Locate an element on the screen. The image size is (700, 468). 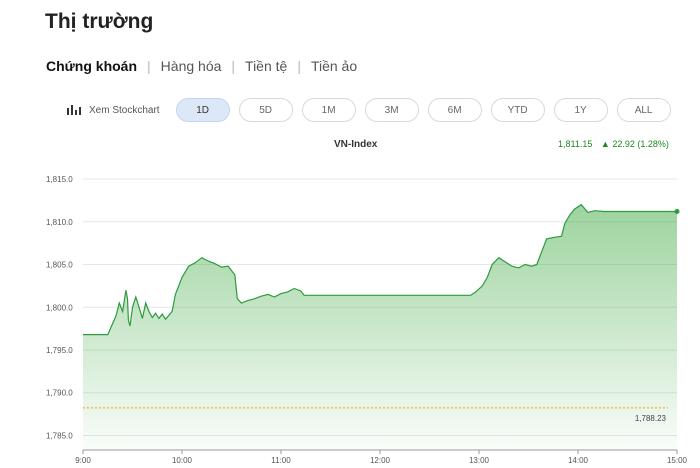
y-tick-label: 1,785.0 is located at coordinates (59, 435).